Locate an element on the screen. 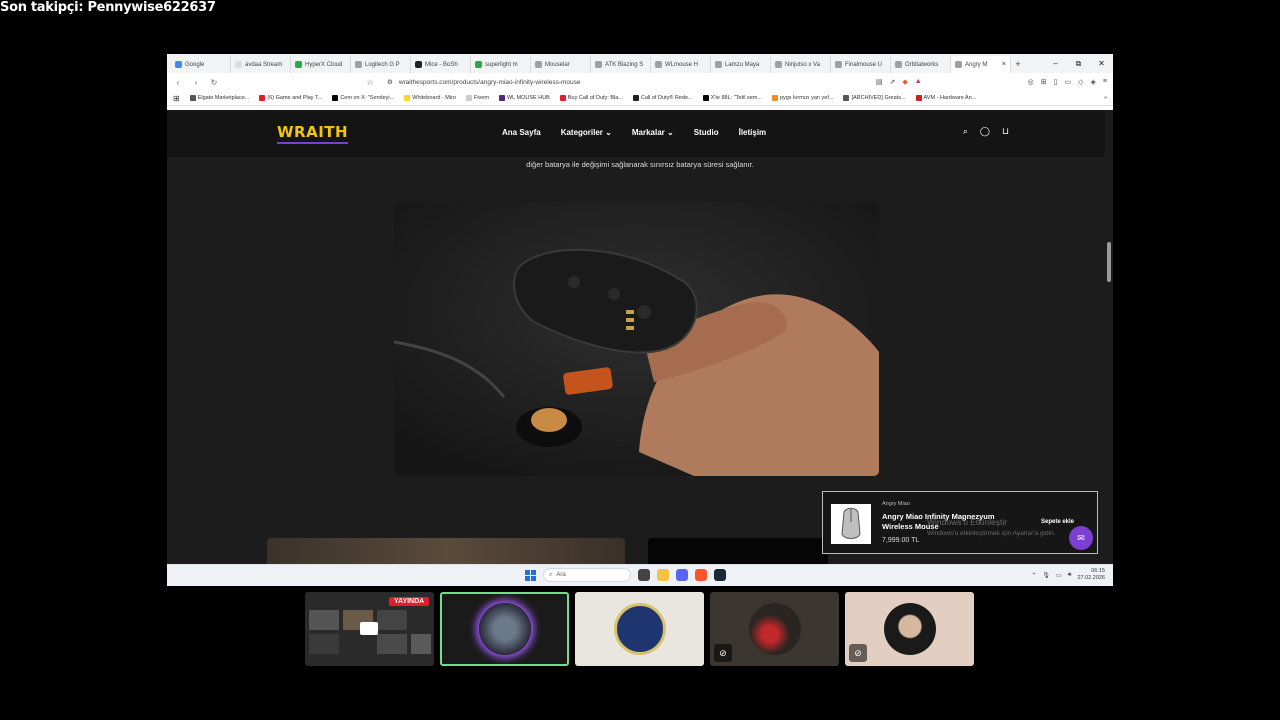  wraith-logo: WRAITH is located at coordinates (313, 133).